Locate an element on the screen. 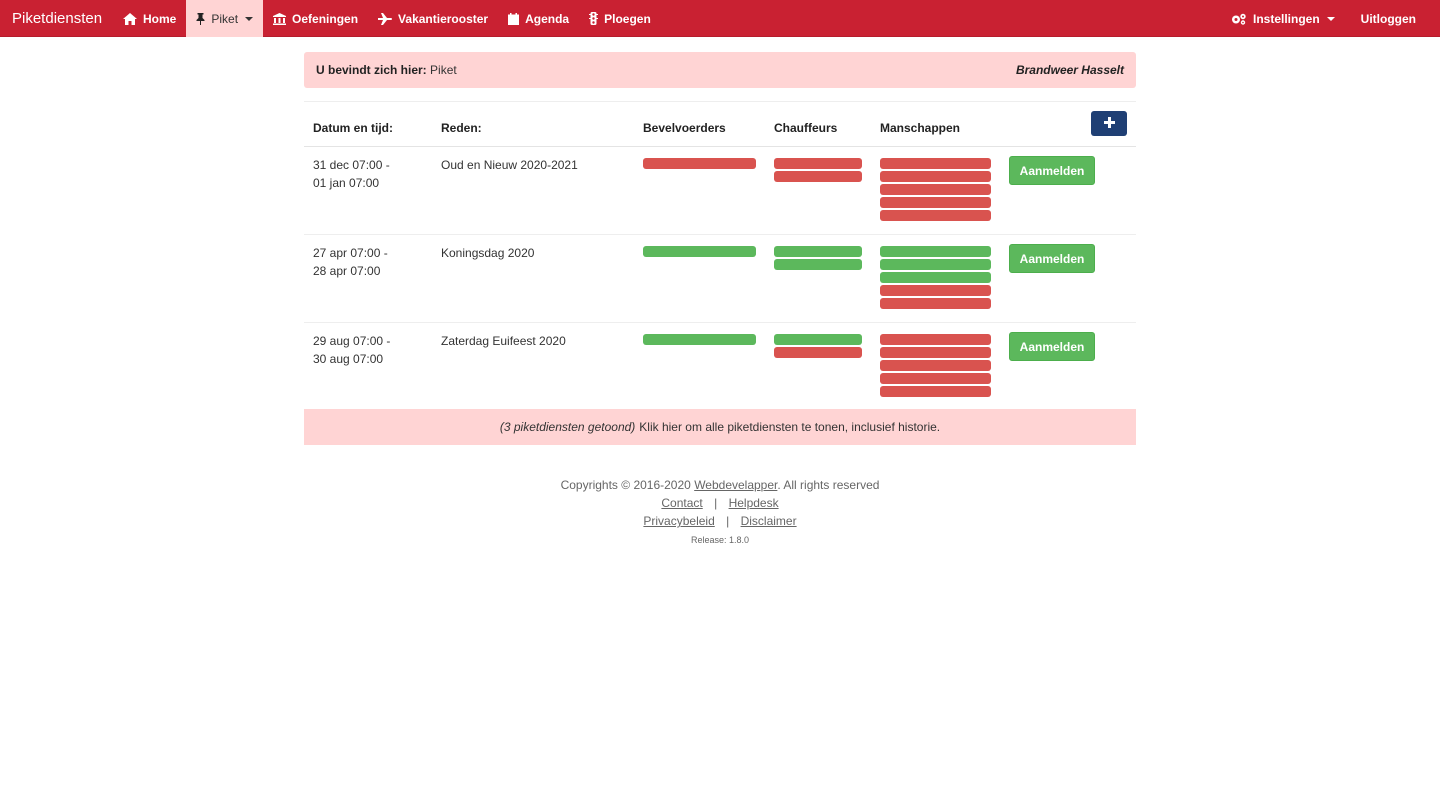 This screenshot has height=810, width=1440. home-icon is located at coordinates (130, 18).